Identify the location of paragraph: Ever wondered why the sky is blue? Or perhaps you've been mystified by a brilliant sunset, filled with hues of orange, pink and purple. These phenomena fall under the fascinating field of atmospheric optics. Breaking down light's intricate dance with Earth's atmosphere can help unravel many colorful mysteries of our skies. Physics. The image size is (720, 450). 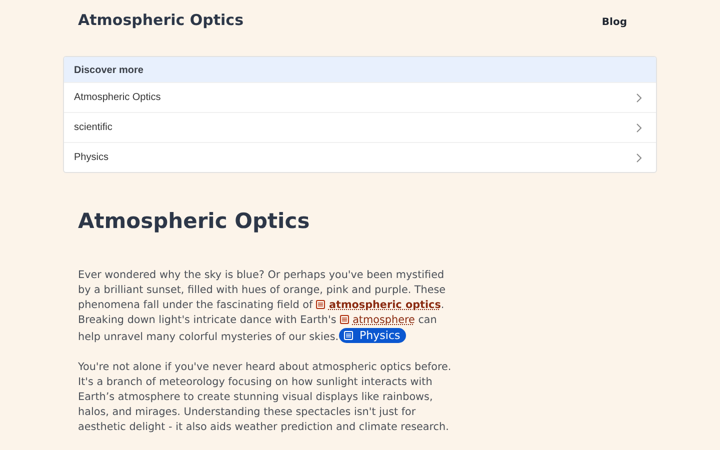
(262, 307).